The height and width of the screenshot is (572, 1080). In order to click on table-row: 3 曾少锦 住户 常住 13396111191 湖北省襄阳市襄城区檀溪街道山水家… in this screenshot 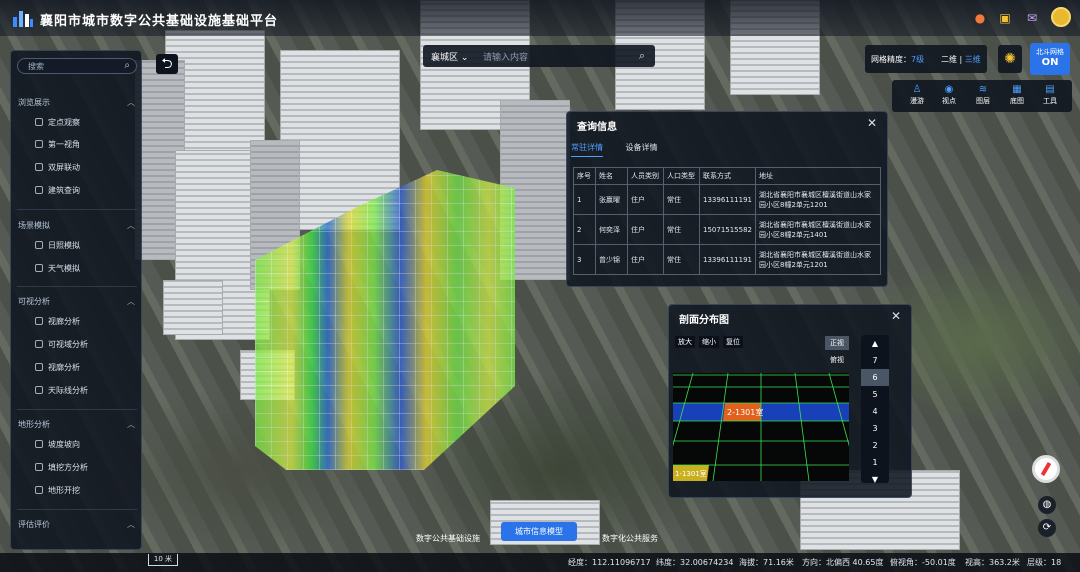, I will do `click(727, 259)`.